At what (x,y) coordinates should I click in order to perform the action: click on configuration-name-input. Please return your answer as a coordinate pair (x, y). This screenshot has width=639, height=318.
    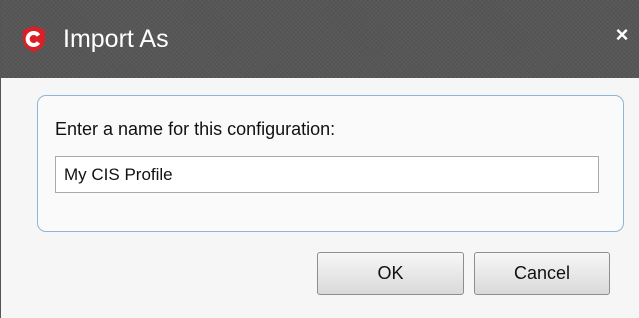
    Looking at the image, I should click on (327, 174).